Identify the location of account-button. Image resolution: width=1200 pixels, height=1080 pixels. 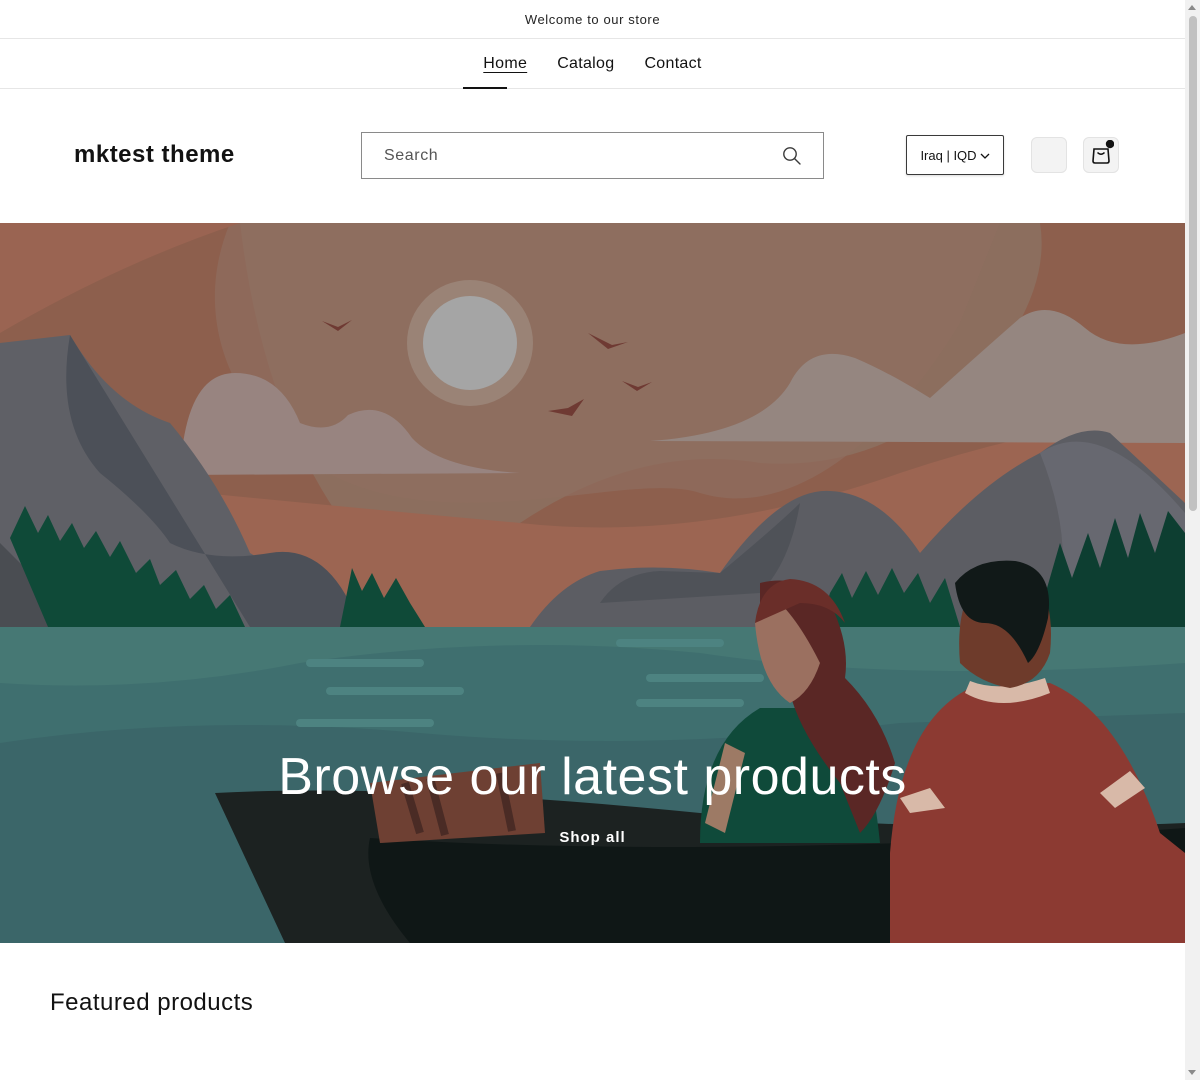
(1049, 155).